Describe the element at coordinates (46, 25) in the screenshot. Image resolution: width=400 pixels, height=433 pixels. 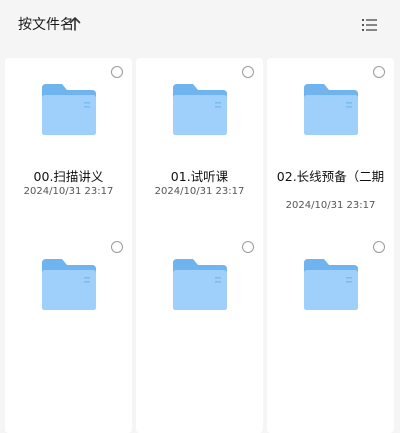
I see `sort-by-name-button: 按文件名` at that location.